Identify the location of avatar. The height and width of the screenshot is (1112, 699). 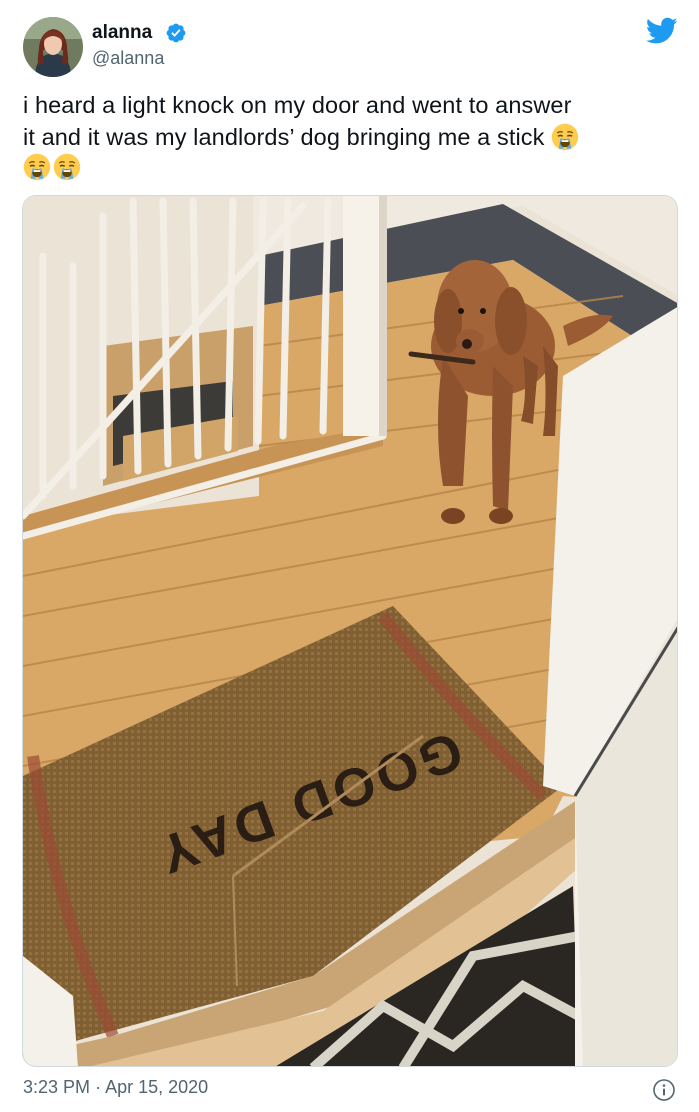
(53, 47).